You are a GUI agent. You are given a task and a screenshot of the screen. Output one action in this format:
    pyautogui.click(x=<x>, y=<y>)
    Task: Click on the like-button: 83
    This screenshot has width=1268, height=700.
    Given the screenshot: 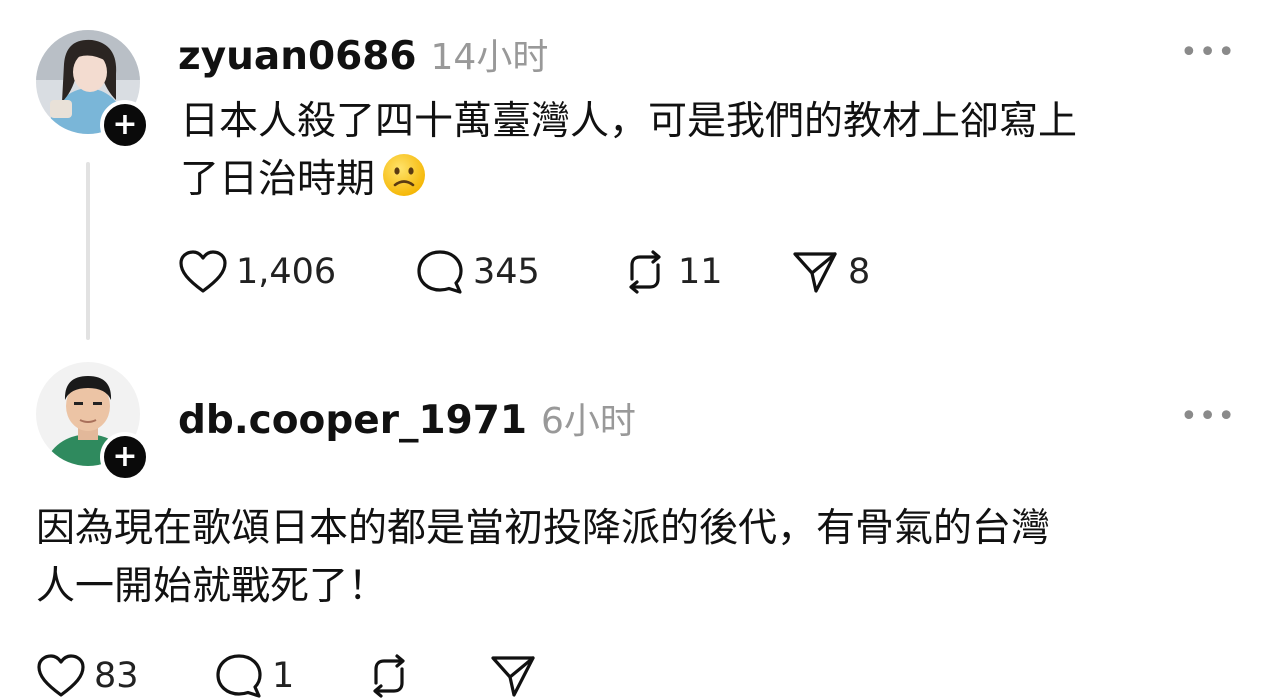 What is the action you would take?
    pyautogui.click(x=125, y=676)
    